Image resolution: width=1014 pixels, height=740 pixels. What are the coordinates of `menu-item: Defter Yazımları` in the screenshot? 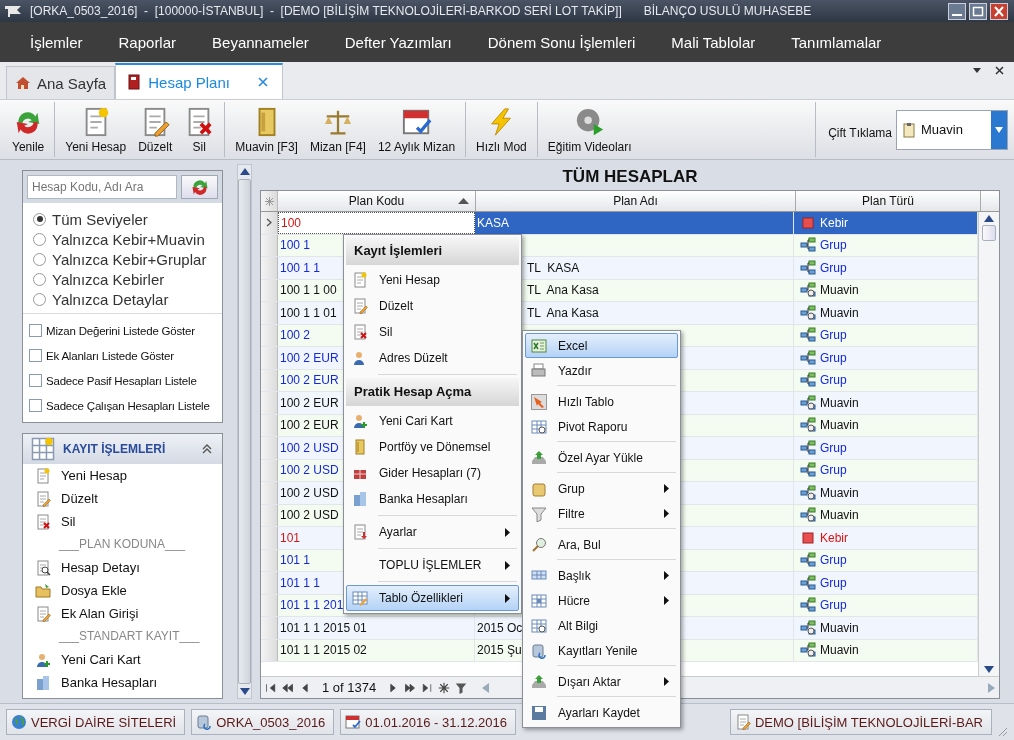 It's located at (398, 42).